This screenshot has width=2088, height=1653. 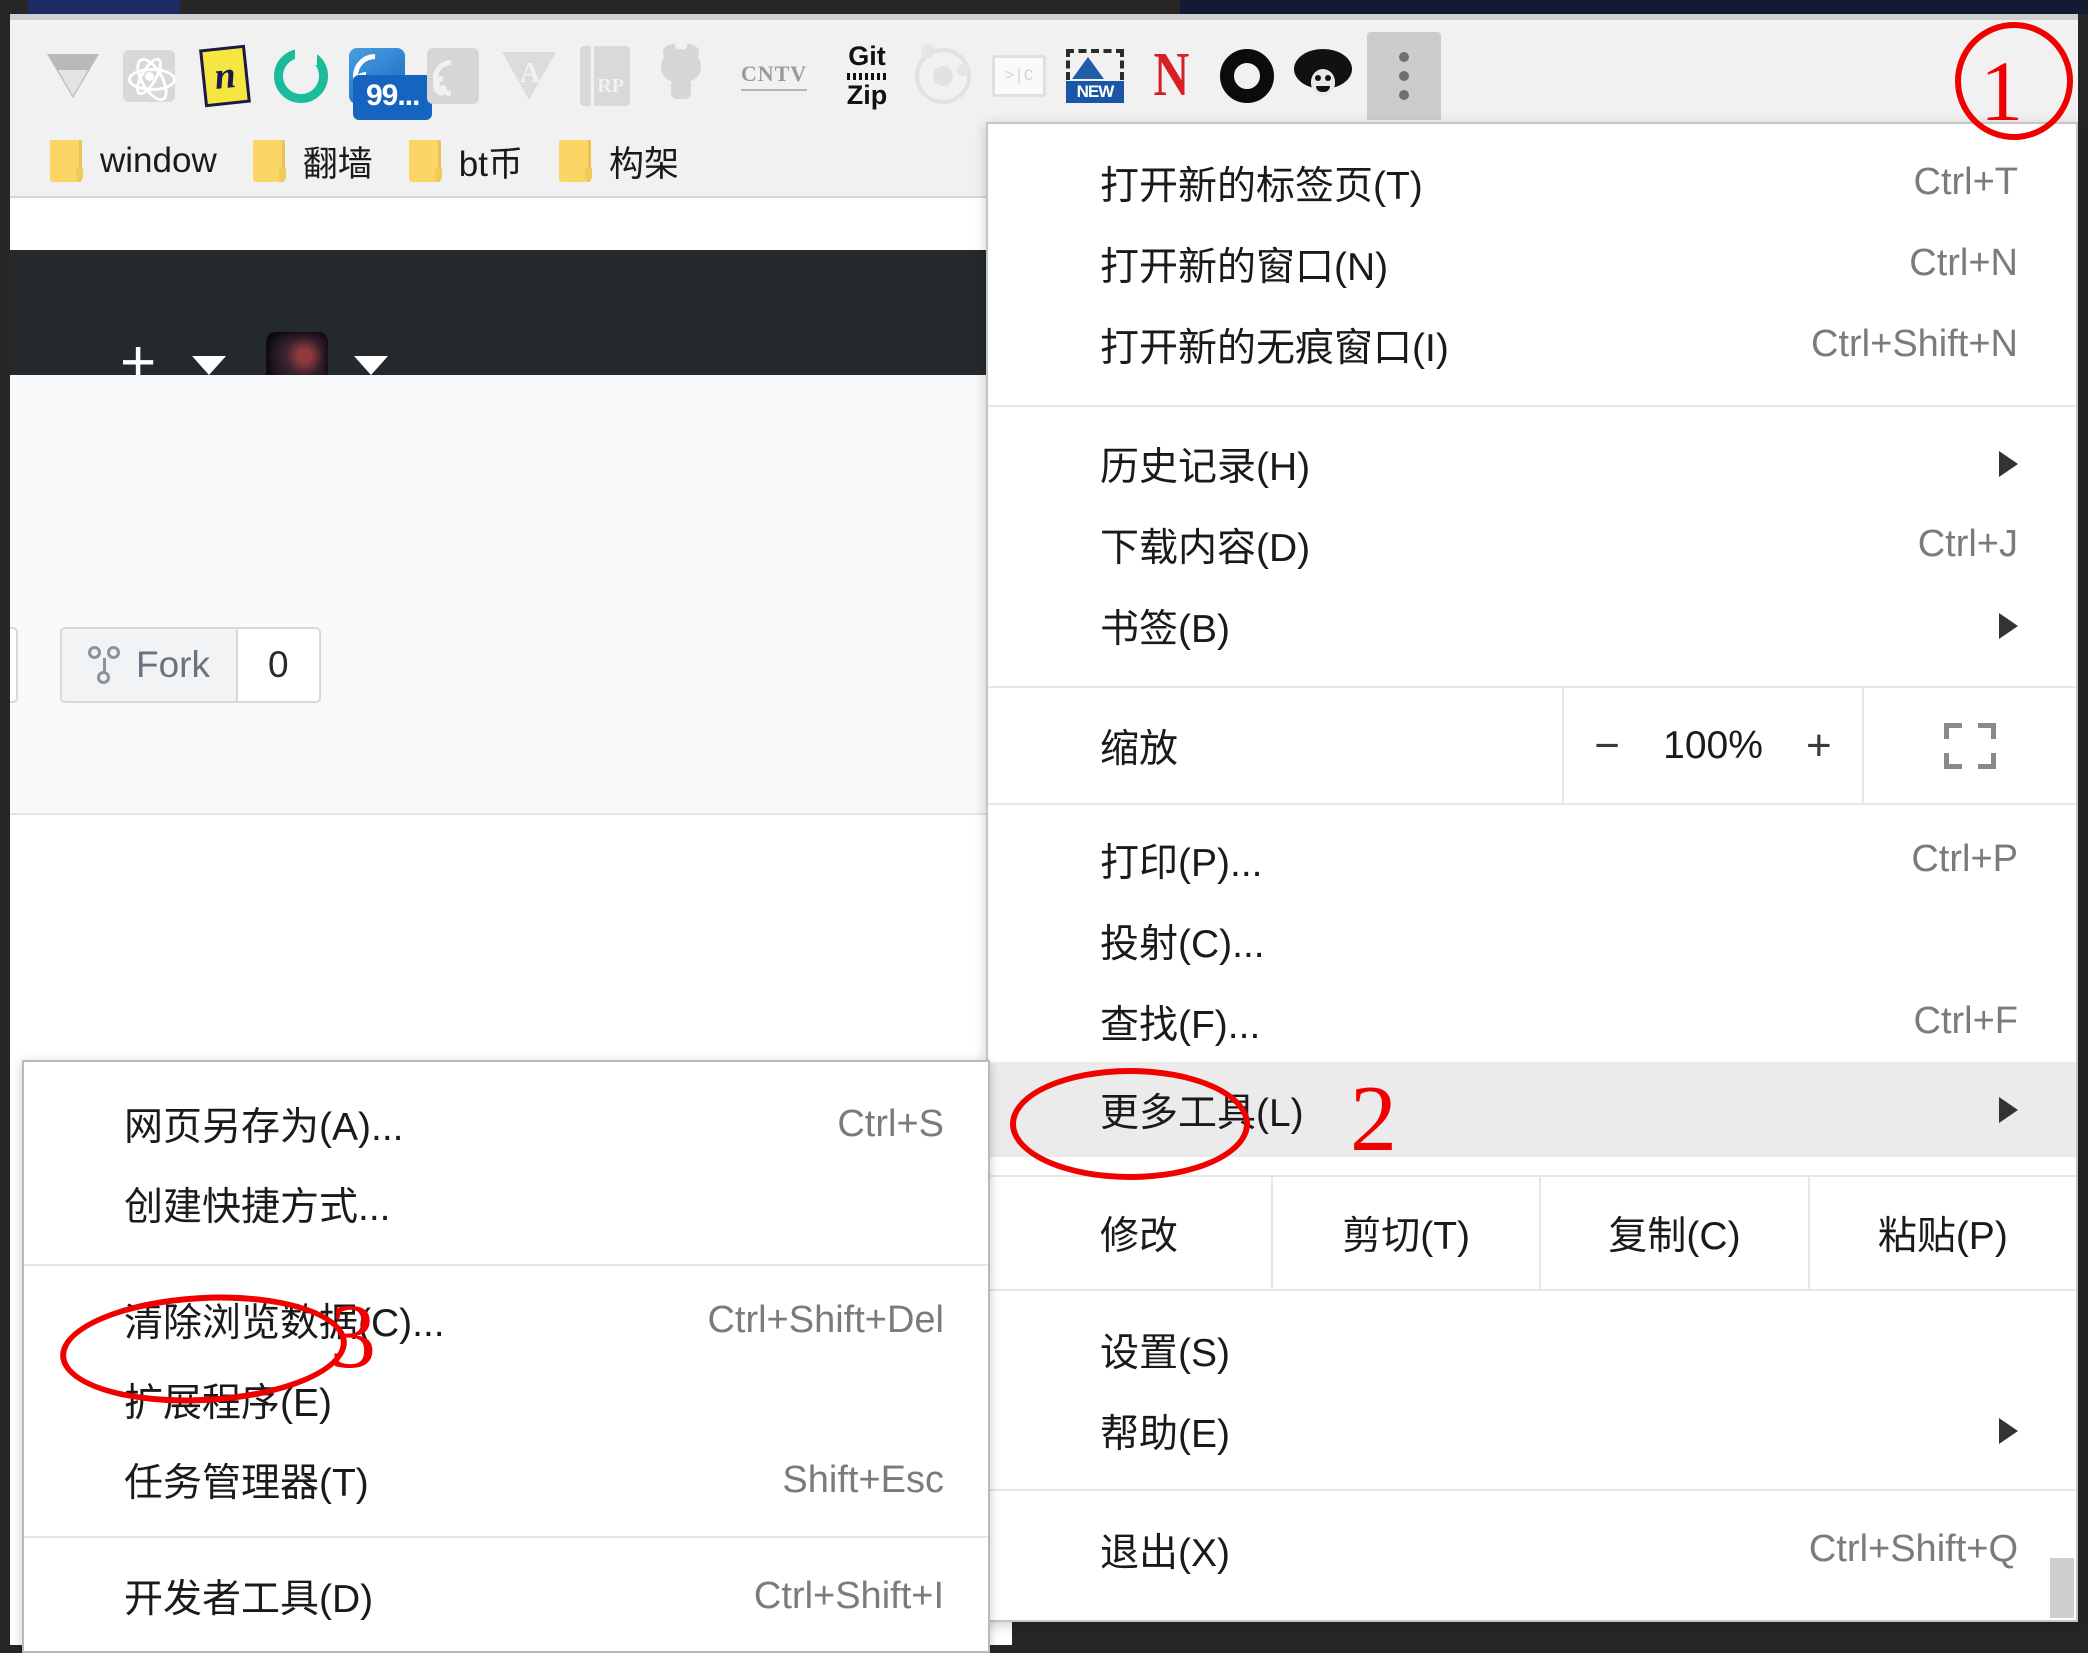 I want to click on console-label: >|C, so click(x=1019, y=76).